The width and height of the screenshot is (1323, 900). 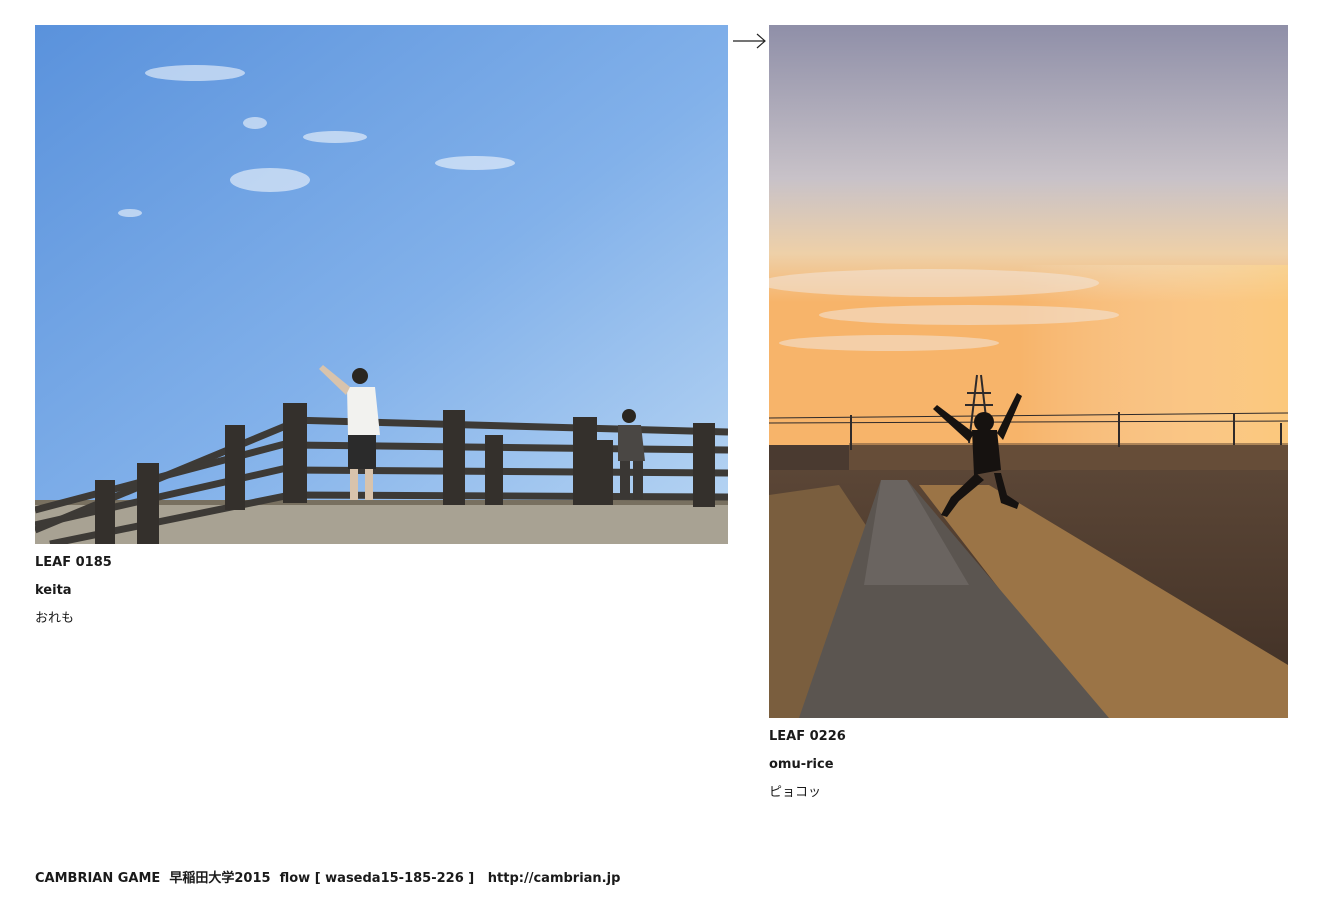 I want to click on leaf-0185-author: keita, so click(x=53, y=591).